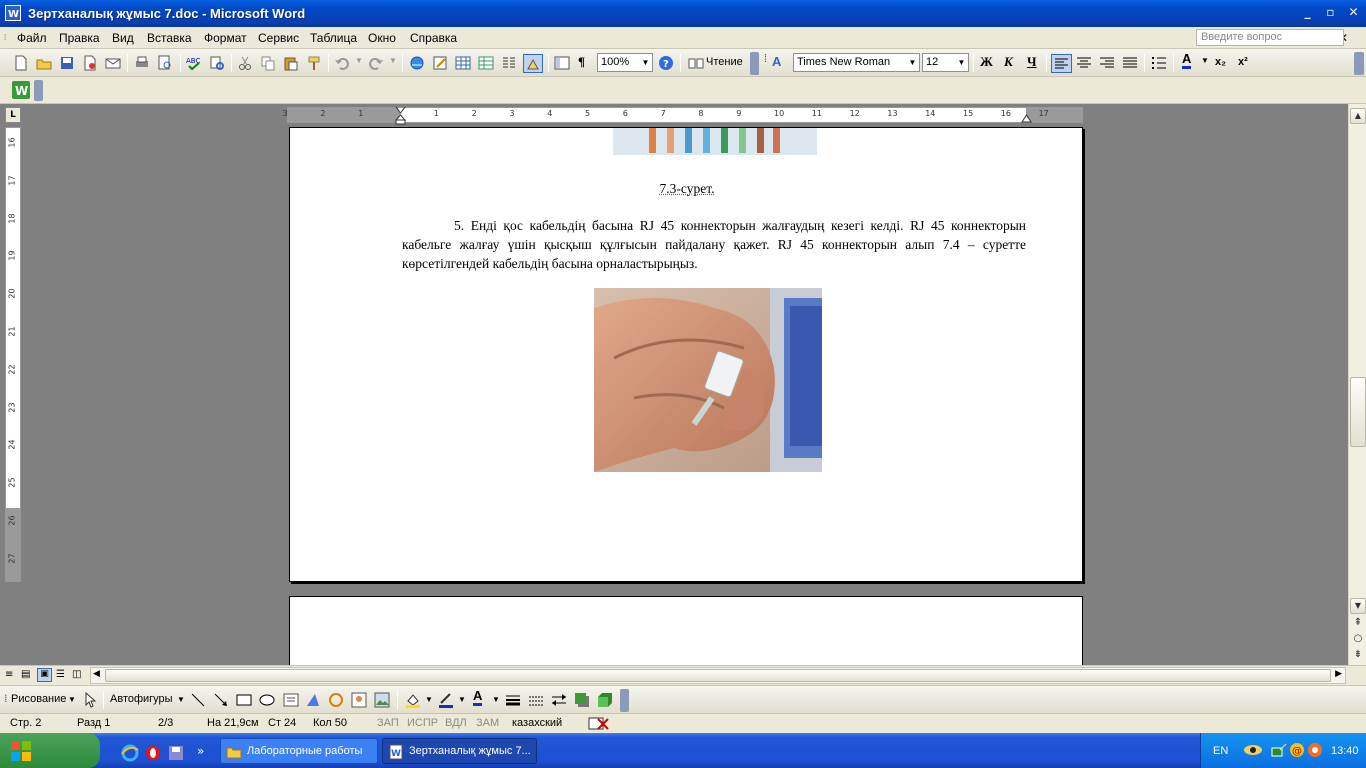 Image resolution: width=1366 pixels, height=768 pixels. What do you see at coordinates (1338, 674) in the screenshot?
I see `scroll-right-icon: ▶` at bounding box center [1338, 674].